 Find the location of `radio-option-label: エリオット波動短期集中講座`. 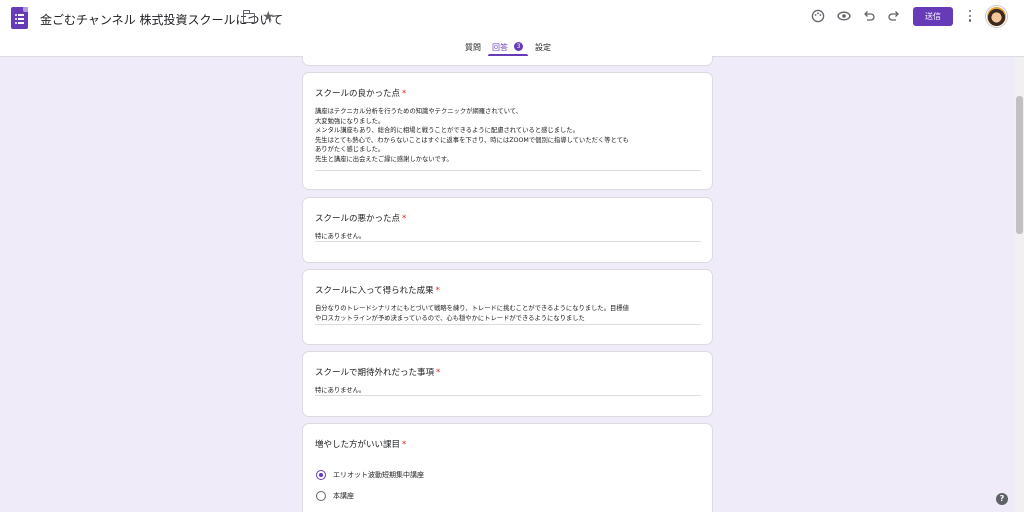

radio-option-label: エリオット波動短期集中講座 is located at coordinates (378, 475).